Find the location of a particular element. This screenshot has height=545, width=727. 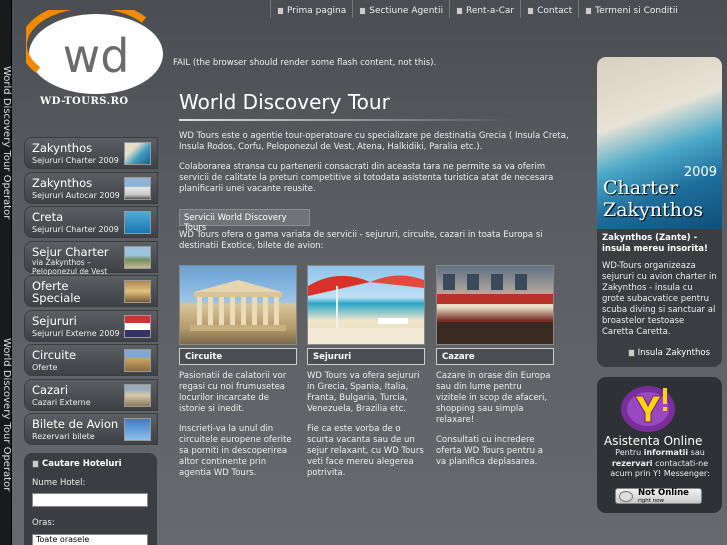

temple-illustration is located at coordinates (238, 305).